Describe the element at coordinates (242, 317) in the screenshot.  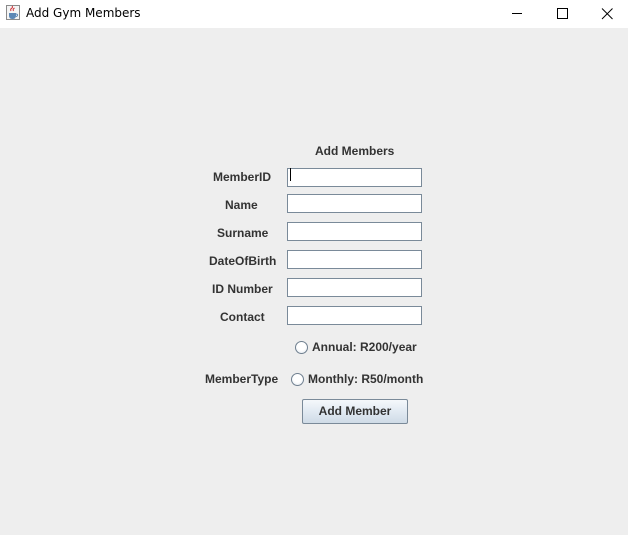
I see `contact-label: Contact` at that location.